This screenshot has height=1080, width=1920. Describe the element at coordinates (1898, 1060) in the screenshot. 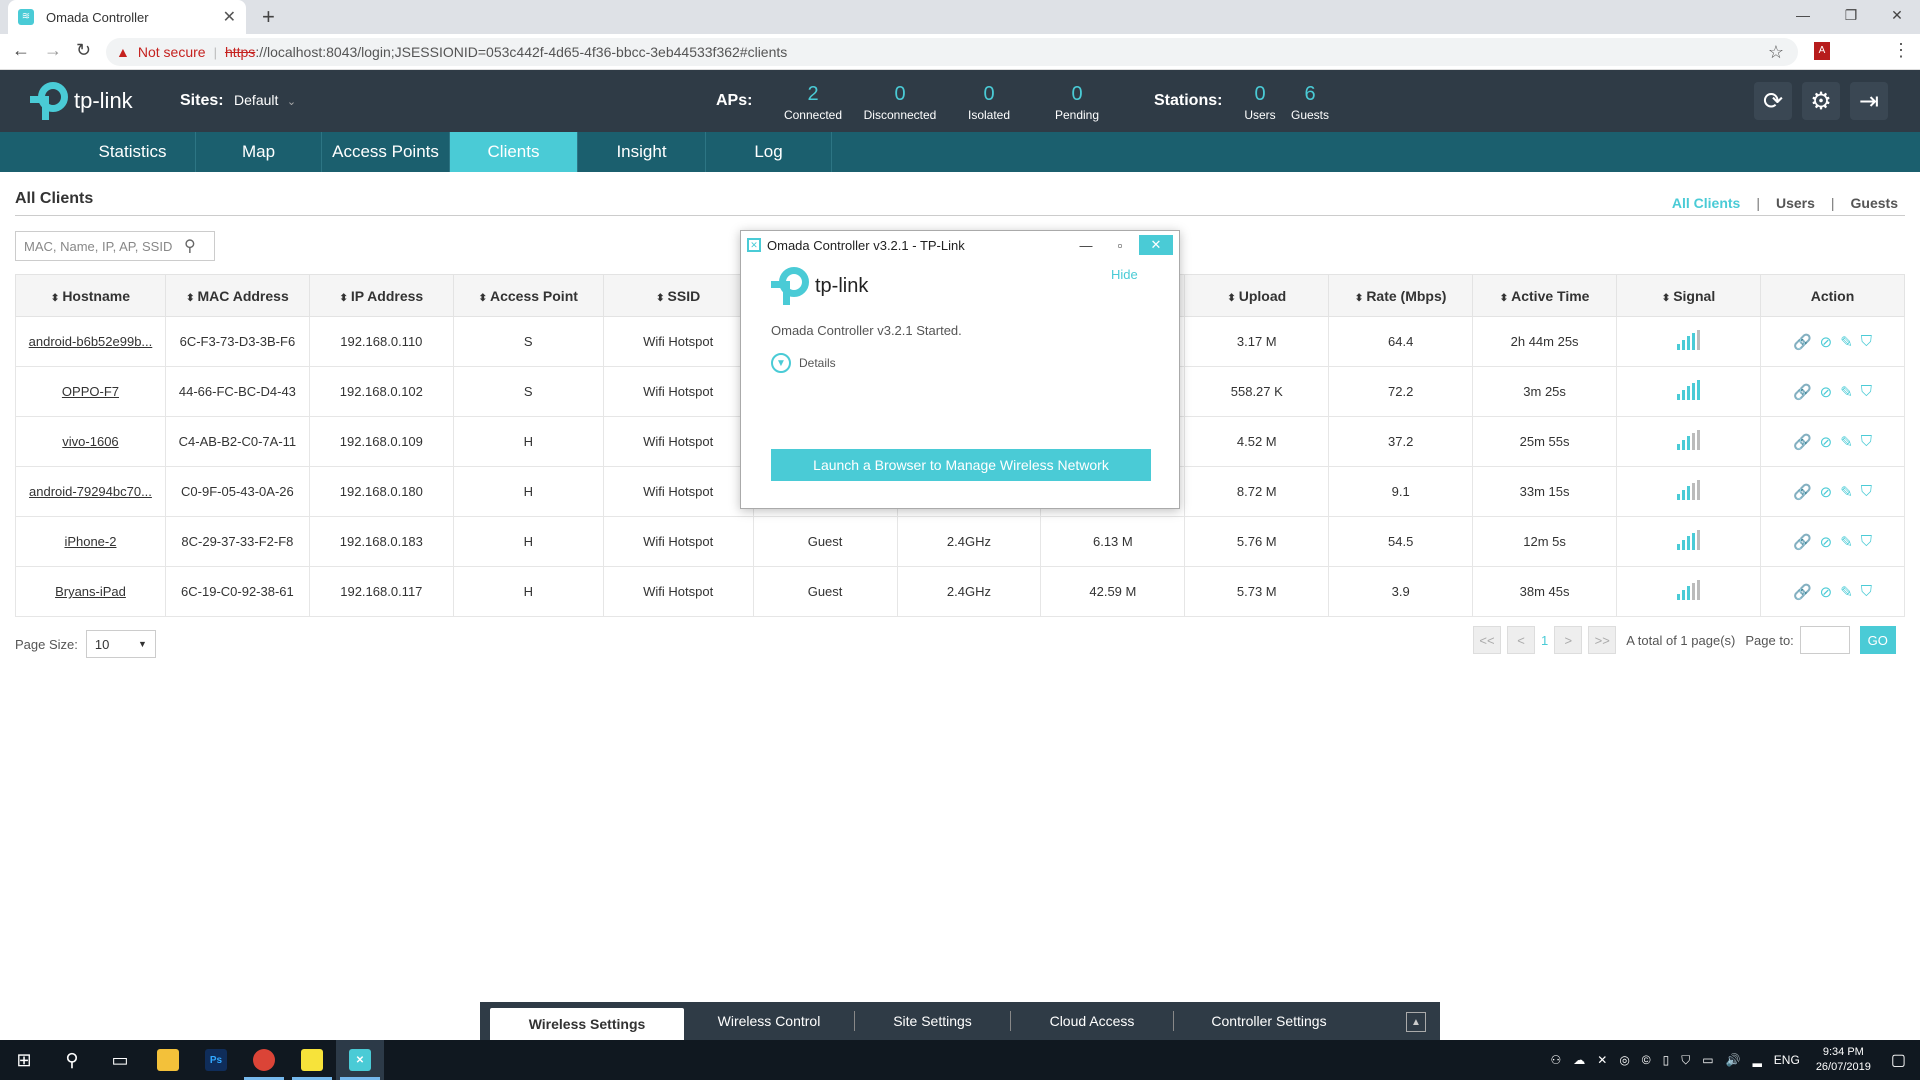

I see `notification-icon: ▢` at that location.